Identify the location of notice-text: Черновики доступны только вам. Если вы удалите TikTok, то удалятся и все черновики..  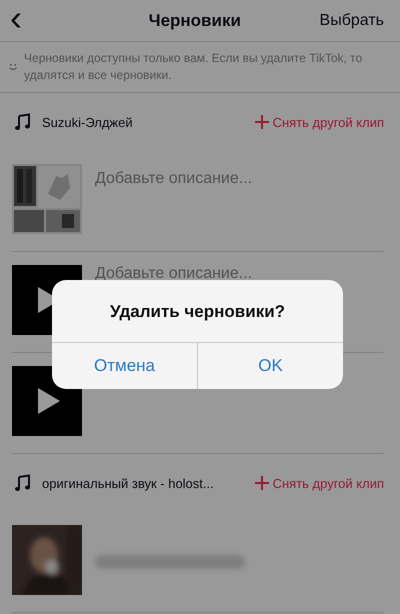
(194, 67).